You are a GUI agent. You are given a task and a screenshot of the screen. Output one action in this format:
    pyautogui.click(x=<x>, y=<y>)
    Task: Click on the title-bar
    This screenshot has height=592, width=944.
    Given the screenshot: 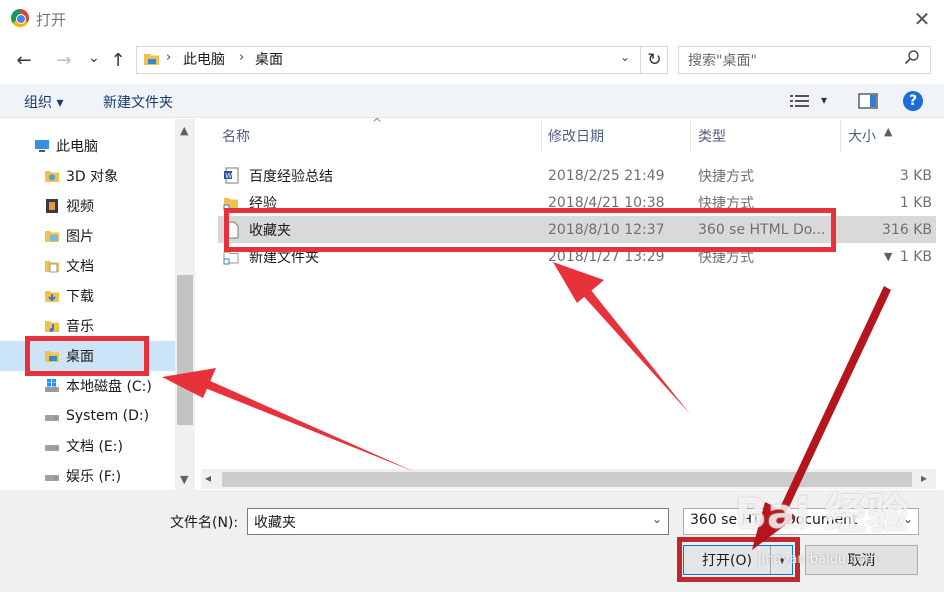 What is the action you would take?
    pyautogui.click(x=472, y=19)
    